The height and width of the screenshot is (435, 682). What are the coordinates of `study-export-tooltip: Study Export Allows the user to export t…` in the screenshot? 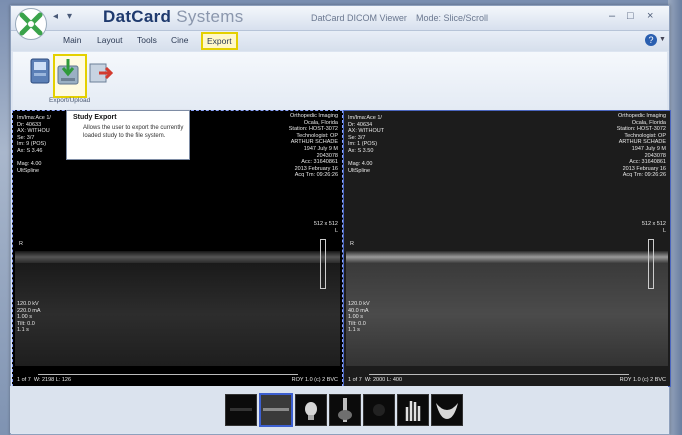 It's located at (128, 135).